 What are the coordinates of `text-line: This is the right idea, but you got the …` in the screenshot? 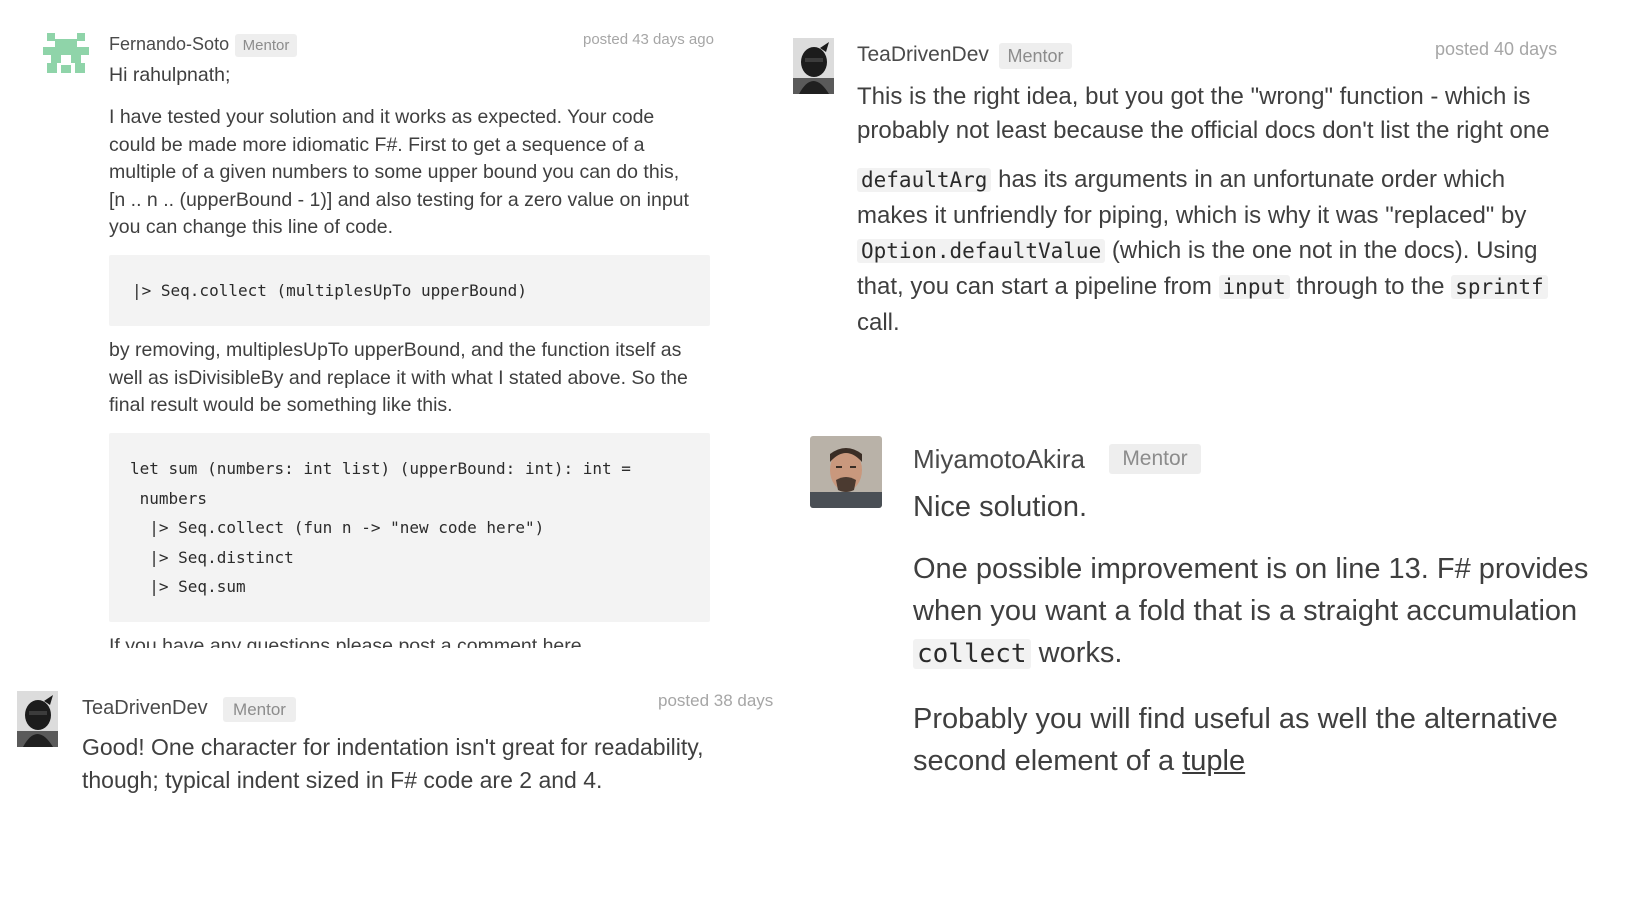 It's located at (1194, 96).